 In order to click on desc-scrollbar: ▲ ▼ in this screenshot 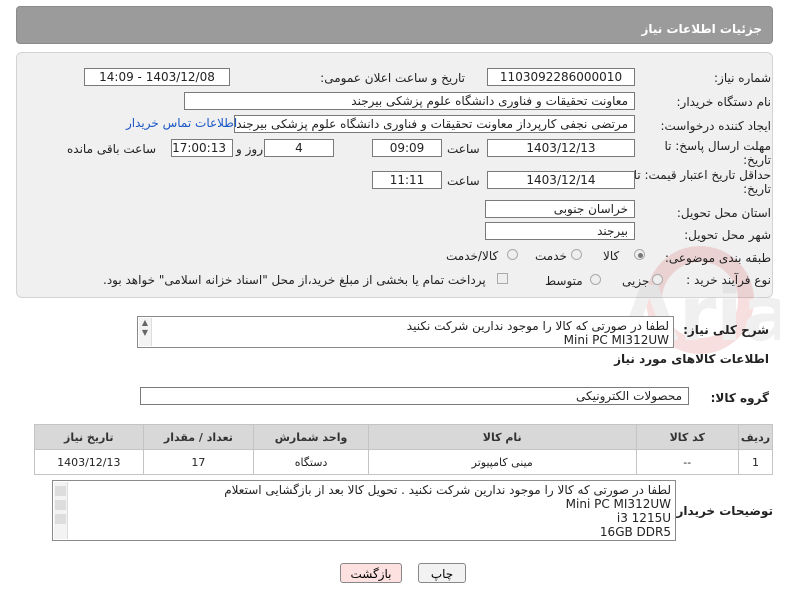, I will do `click(145, 332)`.